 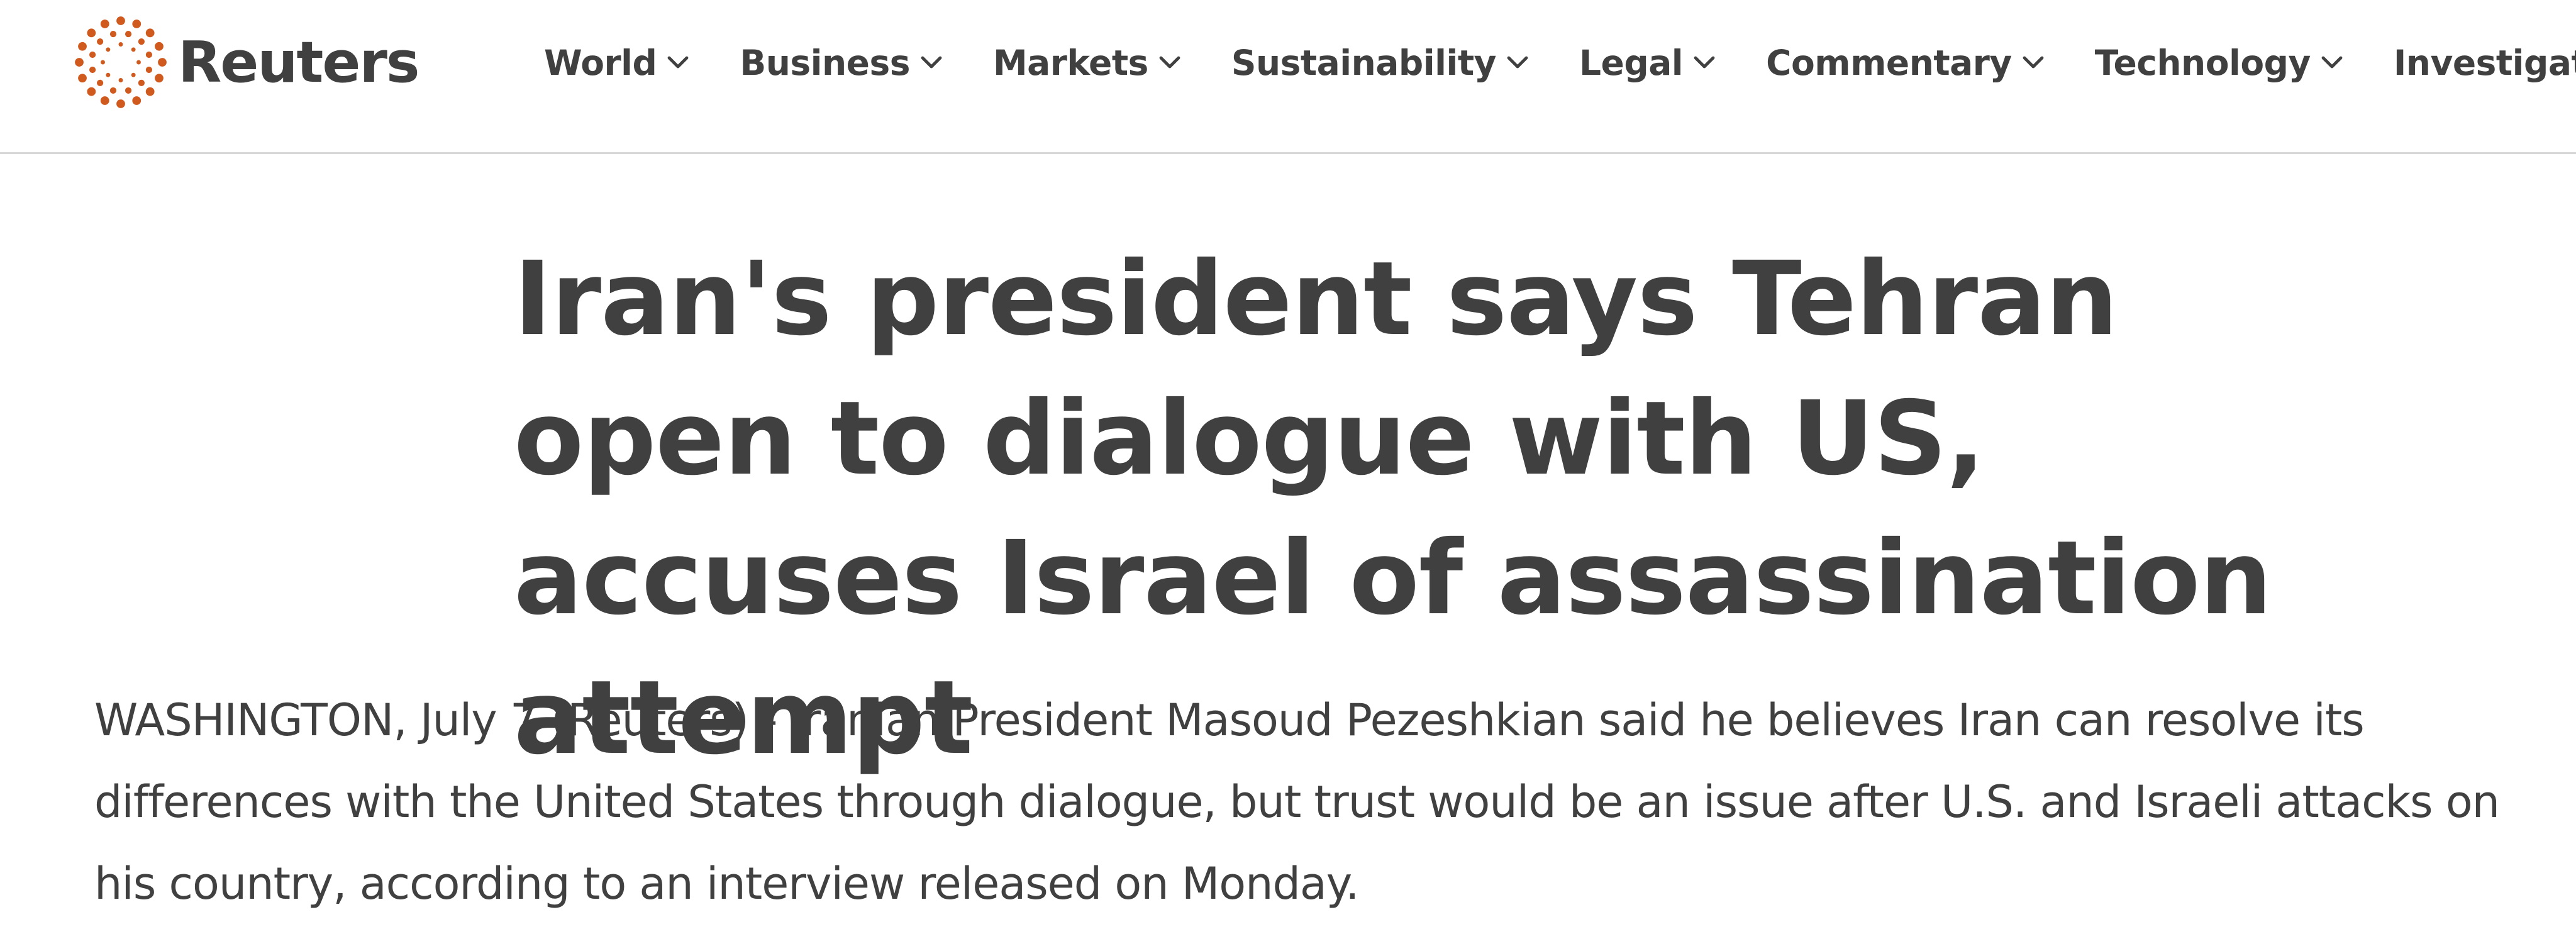 I want to click on reuters-logo-link: Reuters, so click(x=246, y=62).